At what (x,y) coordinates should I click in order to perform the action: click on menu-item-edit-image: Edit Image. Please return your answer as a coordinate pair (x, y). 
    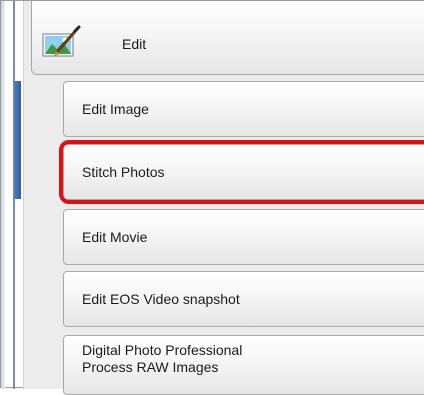
    Looking at the image, I should click on (243, 109).